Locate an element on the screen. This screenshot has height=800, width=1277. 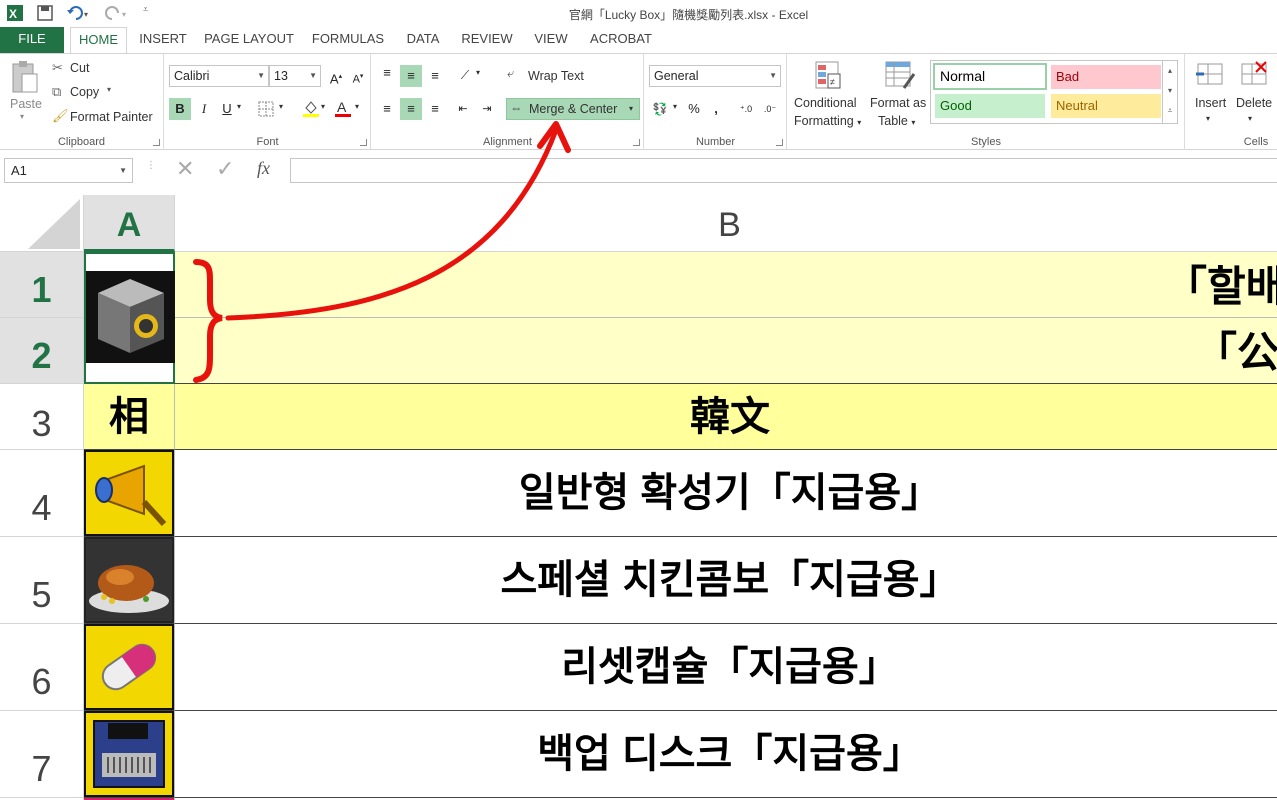
alignment-launcher-icon is located at coordinates (636, 142).